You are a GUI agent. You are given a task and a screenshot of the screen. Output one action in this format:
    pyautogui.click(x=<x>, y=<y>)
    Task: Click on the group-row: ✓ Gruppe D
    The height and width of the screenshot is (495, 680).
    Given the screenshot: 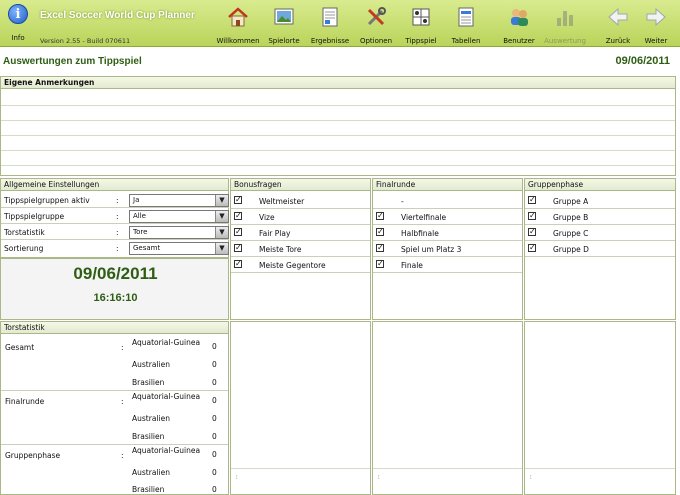 What is the action you would take?
    pyautogui.click(x=600, y=249)
    